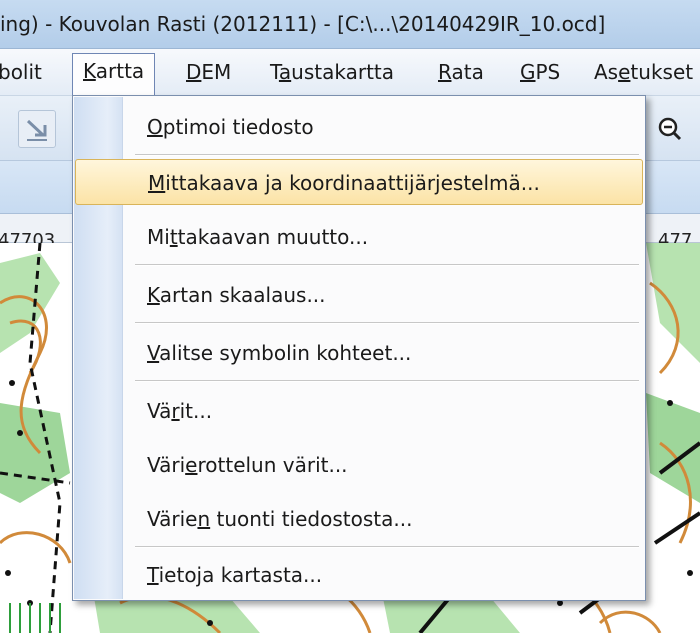 Image resolution: width=700 pixels, height=633 pixels. What do you see at coordinates (26, 72) in the screenshot?
I see `menu-symbolit: bolit` at bounding box center [26, 72].